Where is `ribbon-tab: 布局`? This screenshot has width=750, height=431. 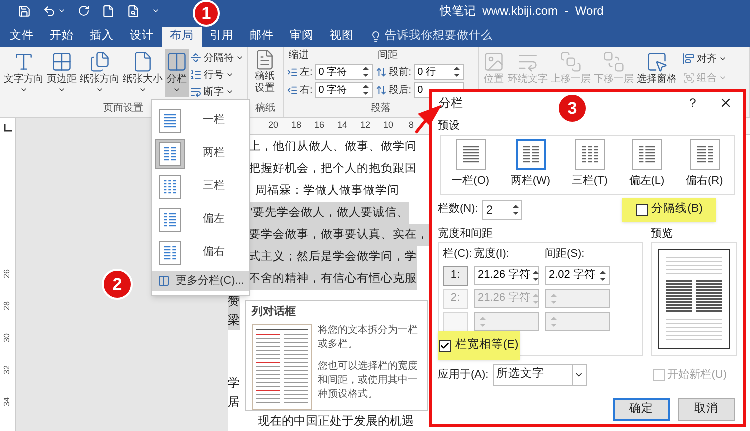 ribbon-tab: 布局 is located at coordinates (182, 37).